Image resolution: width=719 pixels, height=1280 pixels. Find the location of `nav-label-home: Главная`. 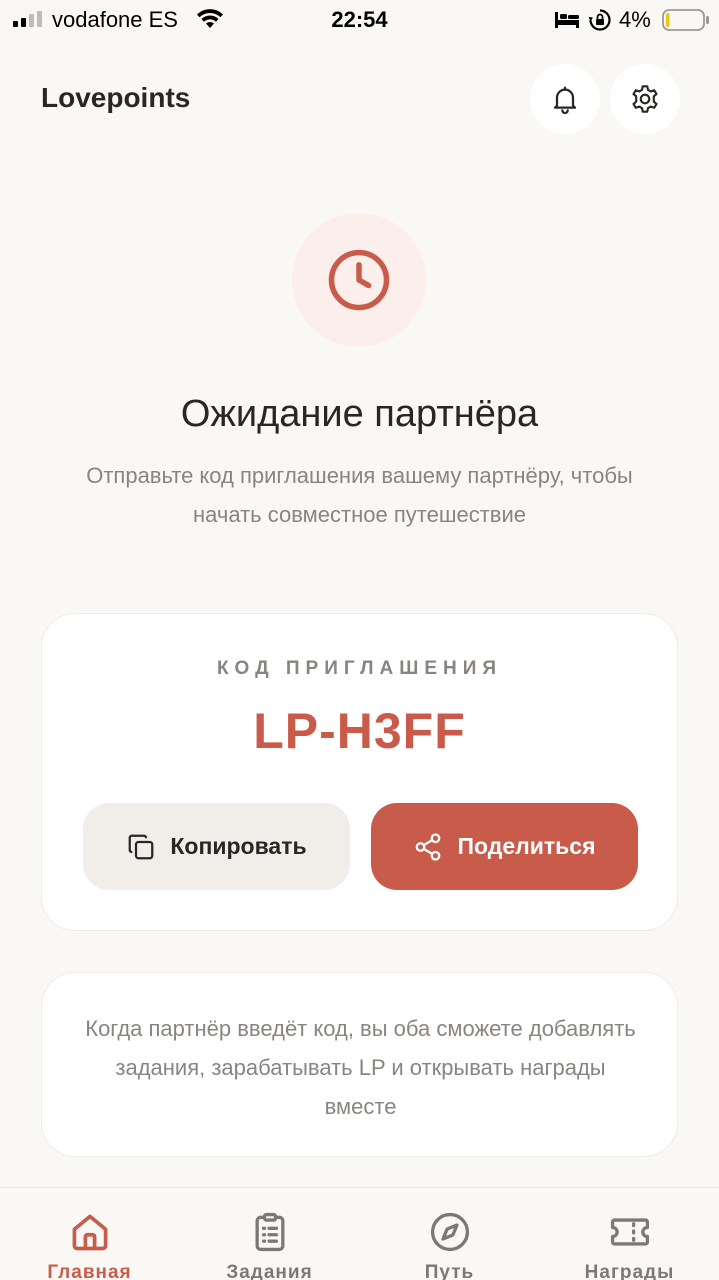

nav-label-home: Главная is located at coordinates (89, 1271).